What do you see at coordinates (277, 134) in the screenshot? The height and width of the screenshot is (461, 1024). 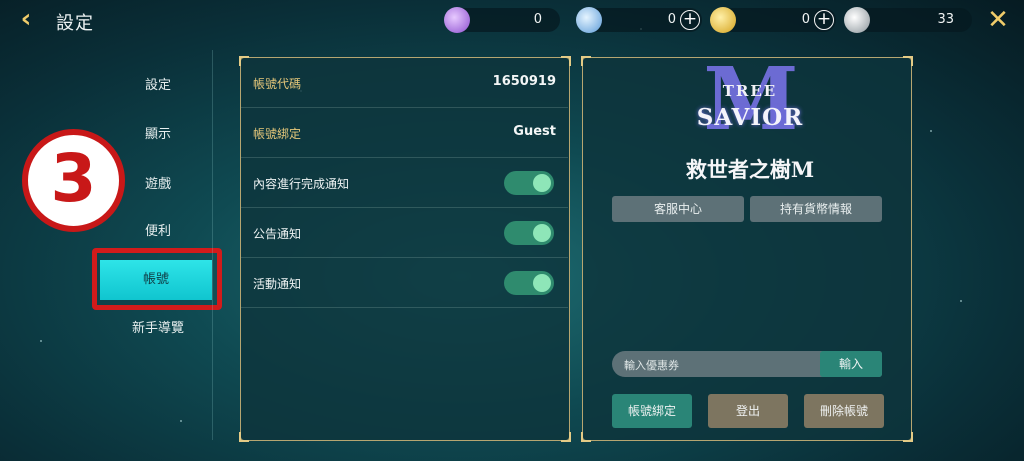 I see `account-bind-label: 帳號綁定` at bounding box center [277, 134].